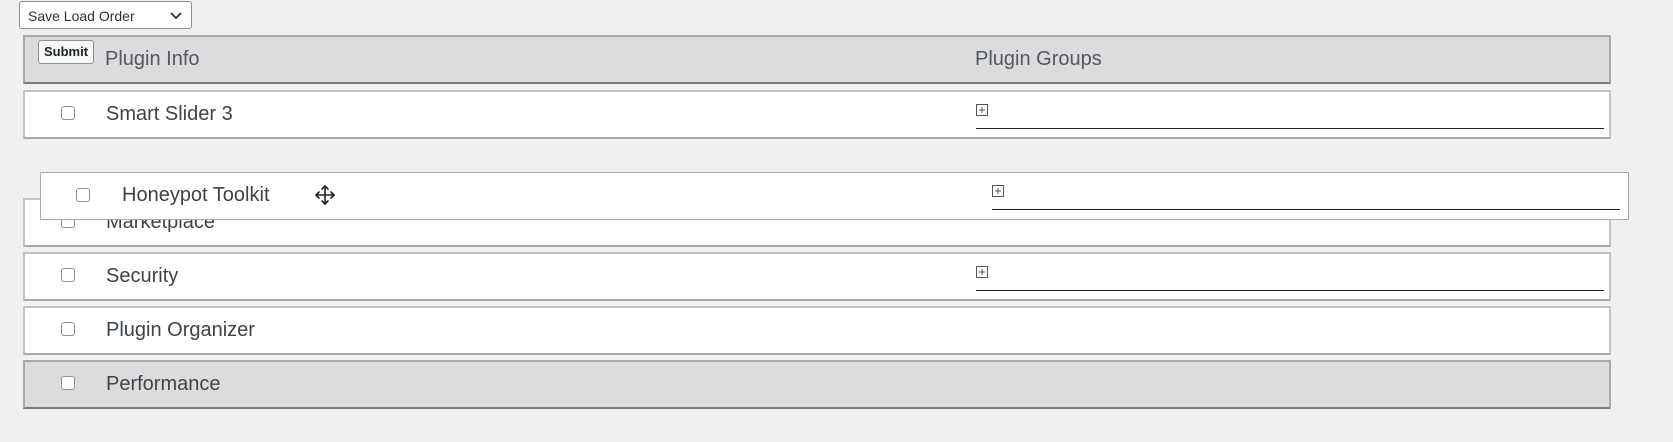 The width and height of the screenshot is (1673, 442). I want to click on plugin-name: Security, so click(142, 276).